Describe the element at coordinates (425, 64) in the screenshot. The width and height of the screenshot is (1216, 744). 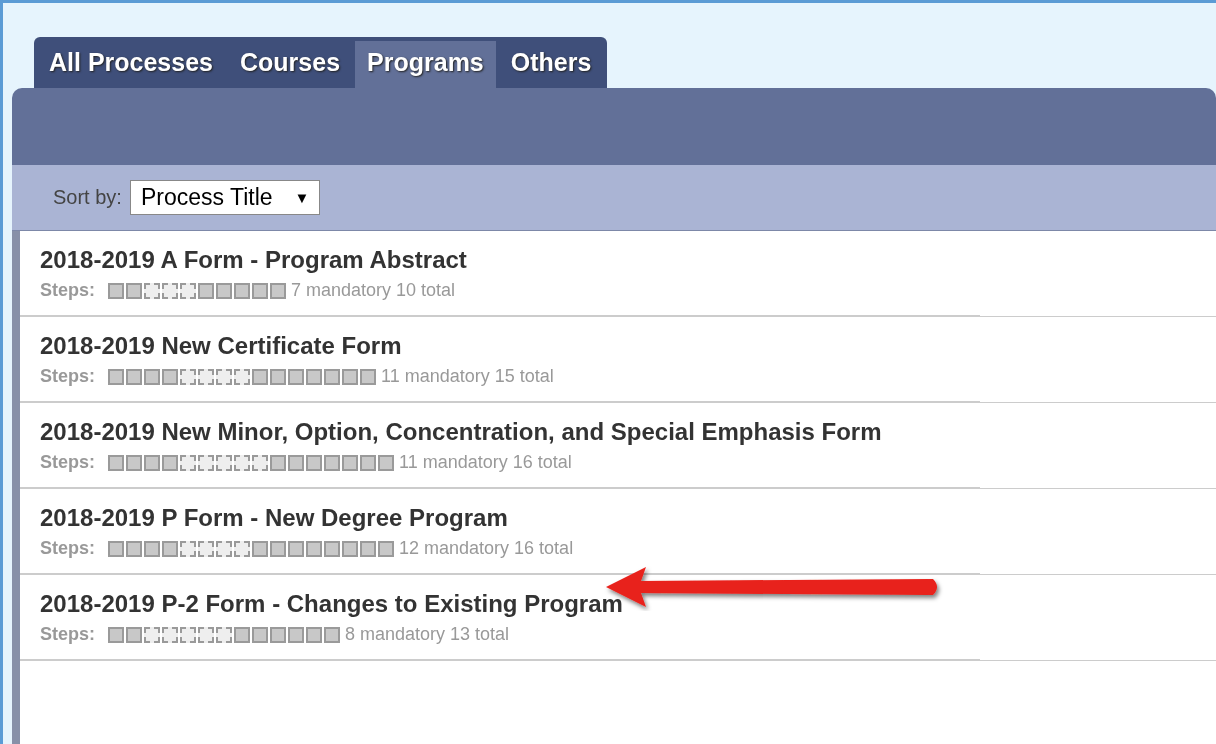
I see `tab: Programs` at that location.